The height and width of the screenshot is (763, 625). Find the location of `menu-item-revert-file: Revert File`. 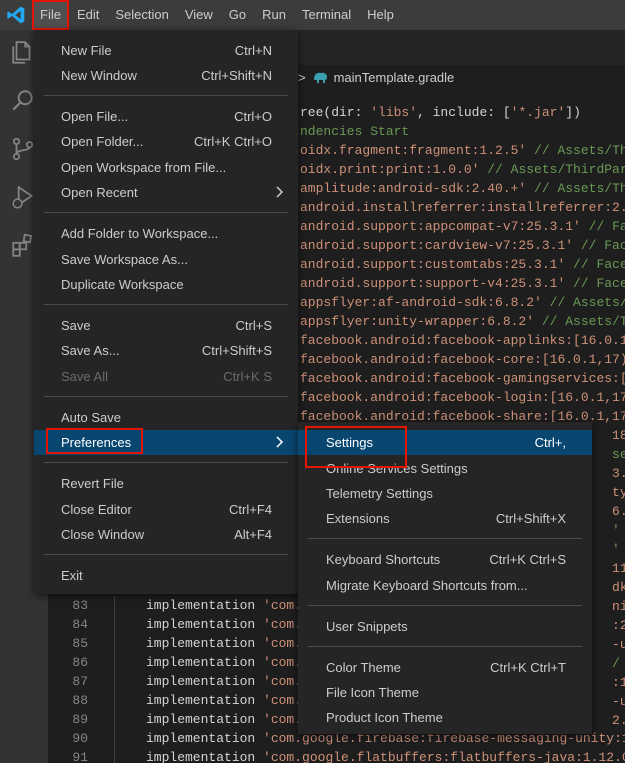

menu-item-revert-file: Revert File is located at coordinates (166, 483).